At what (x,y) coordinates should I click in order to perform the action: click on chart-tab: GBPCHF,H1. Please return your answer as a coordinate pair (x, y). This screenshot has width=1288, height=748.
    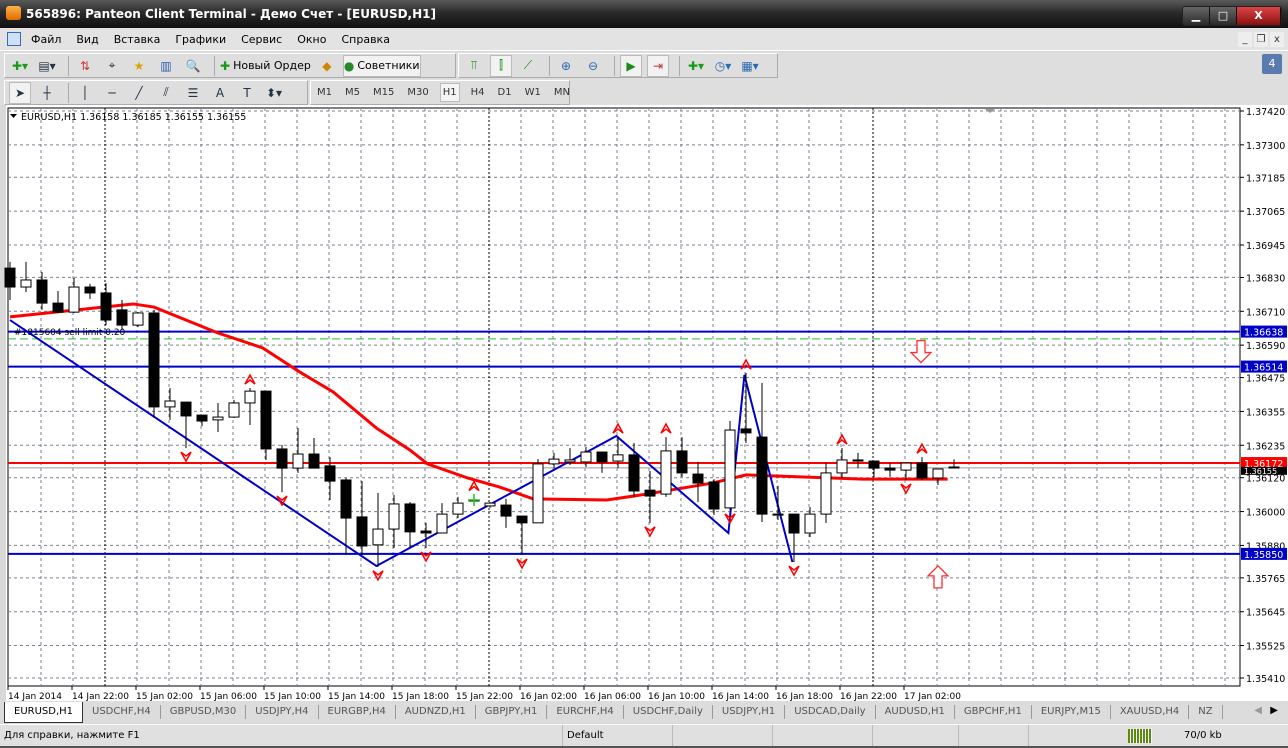
    Looking at the image, I should click on (993, 712).